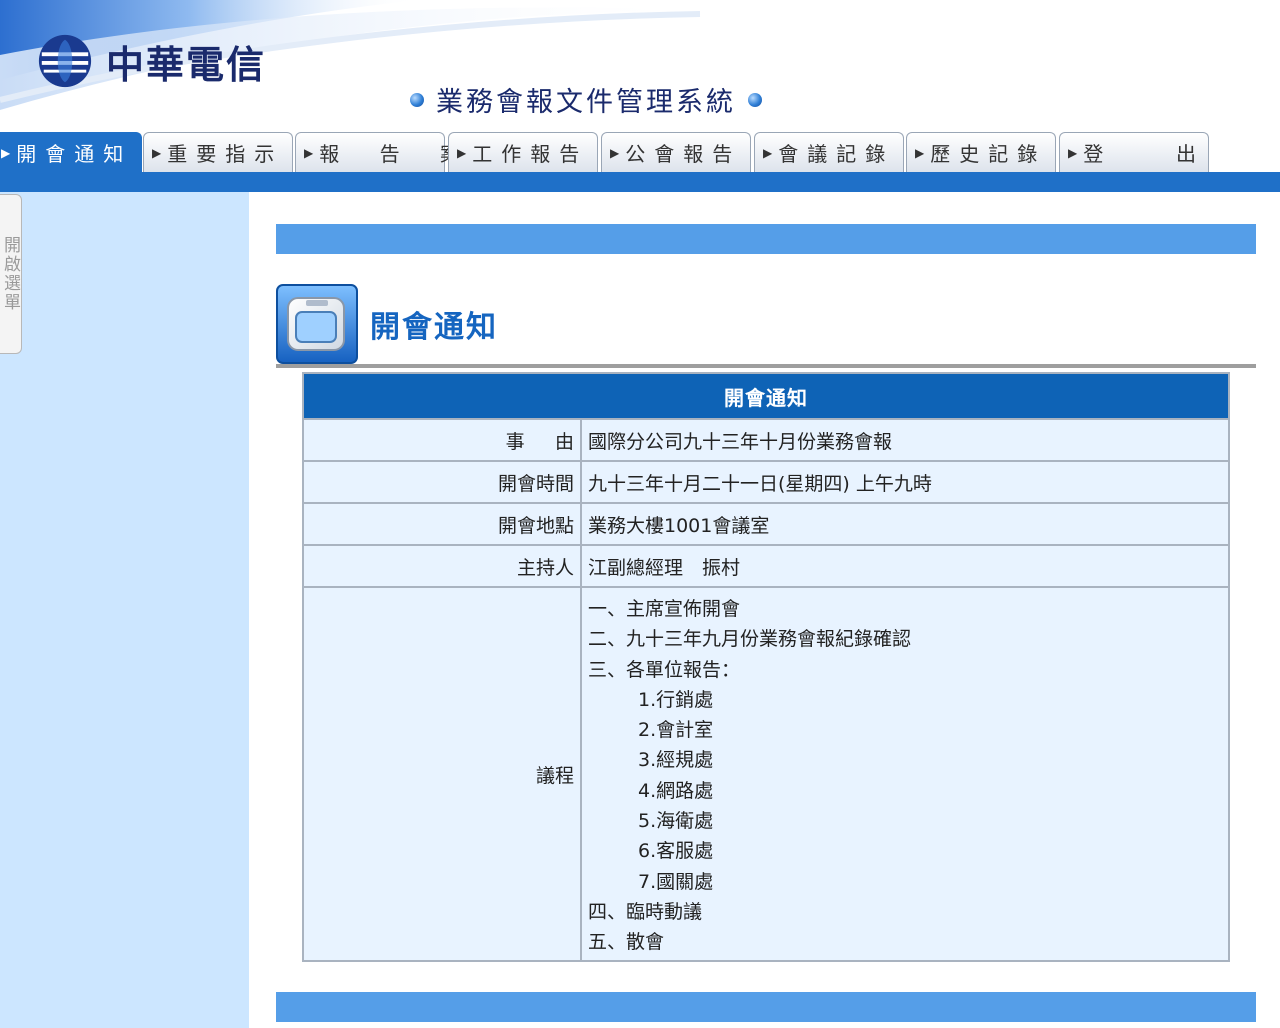 This screenshot has height=1028, width=1280. What do you see at coordinates (317, 324) in the screenshot?
I see `document-window-icon` at bounding box center [317, 324].